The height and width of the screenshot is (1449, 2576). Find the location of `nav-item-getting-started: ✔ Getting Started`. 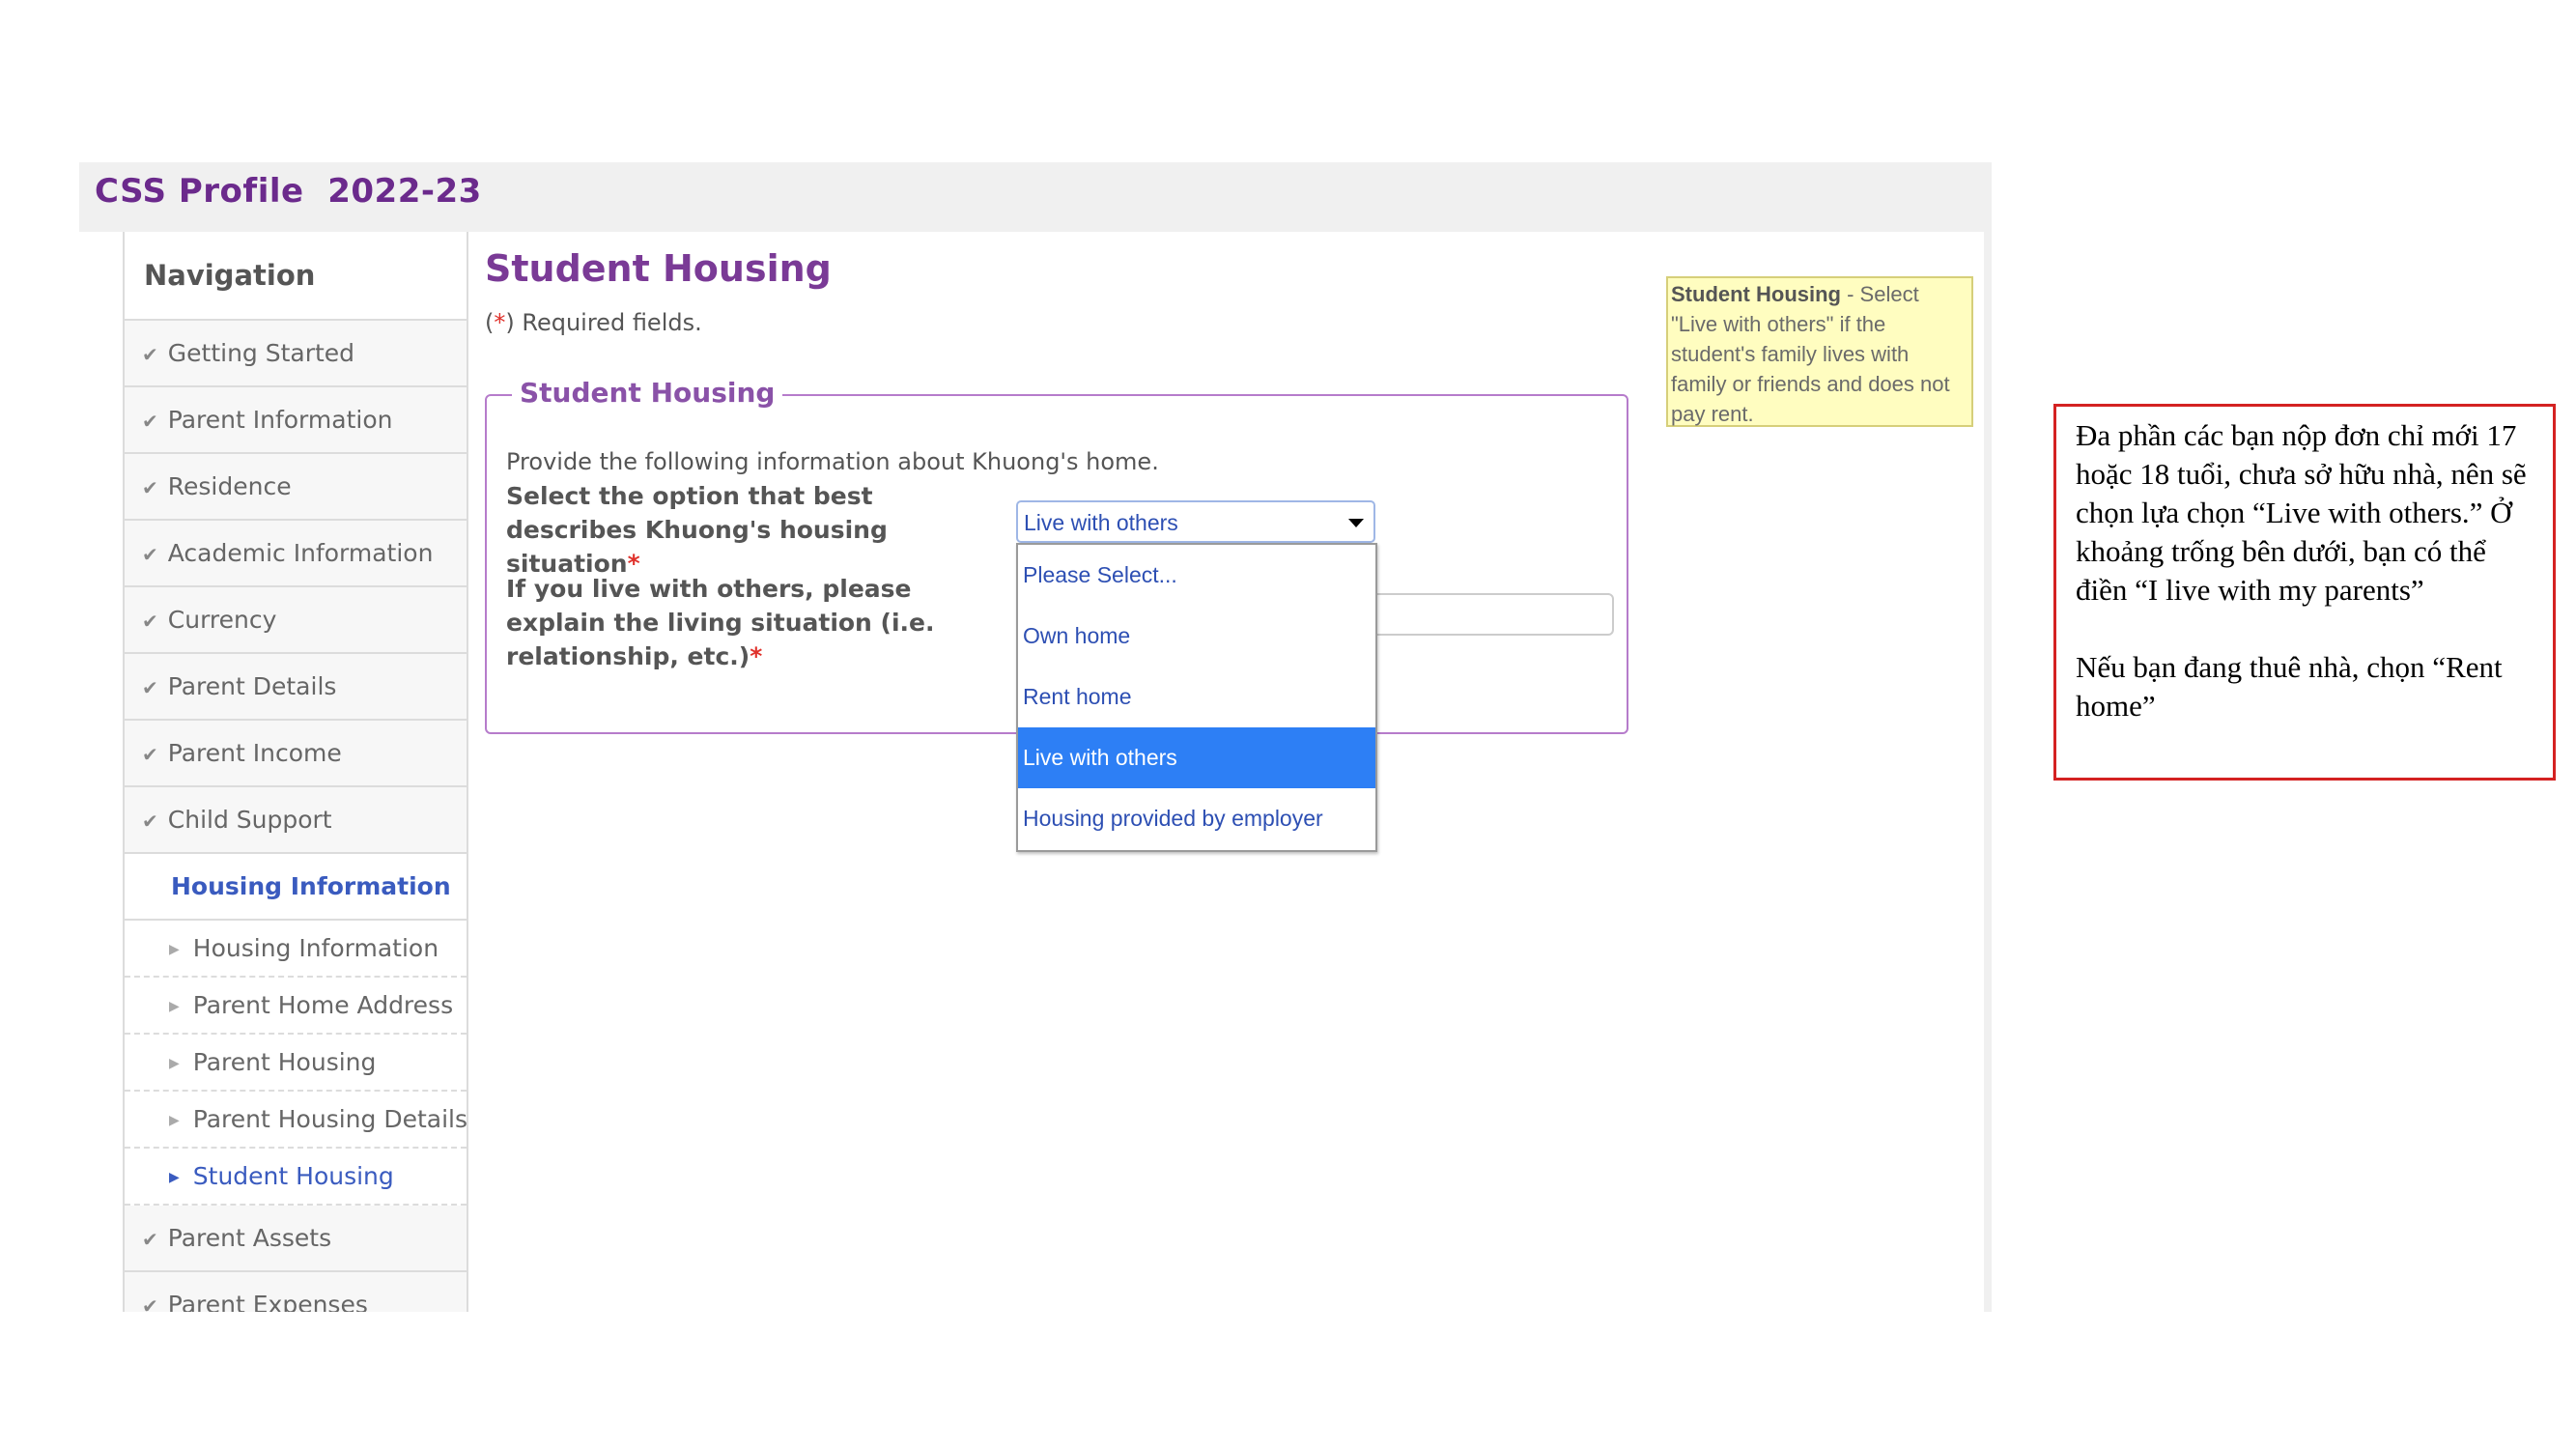

nav-item-getting-started: ✔ Getting Started is located at coordinates (296, 354).